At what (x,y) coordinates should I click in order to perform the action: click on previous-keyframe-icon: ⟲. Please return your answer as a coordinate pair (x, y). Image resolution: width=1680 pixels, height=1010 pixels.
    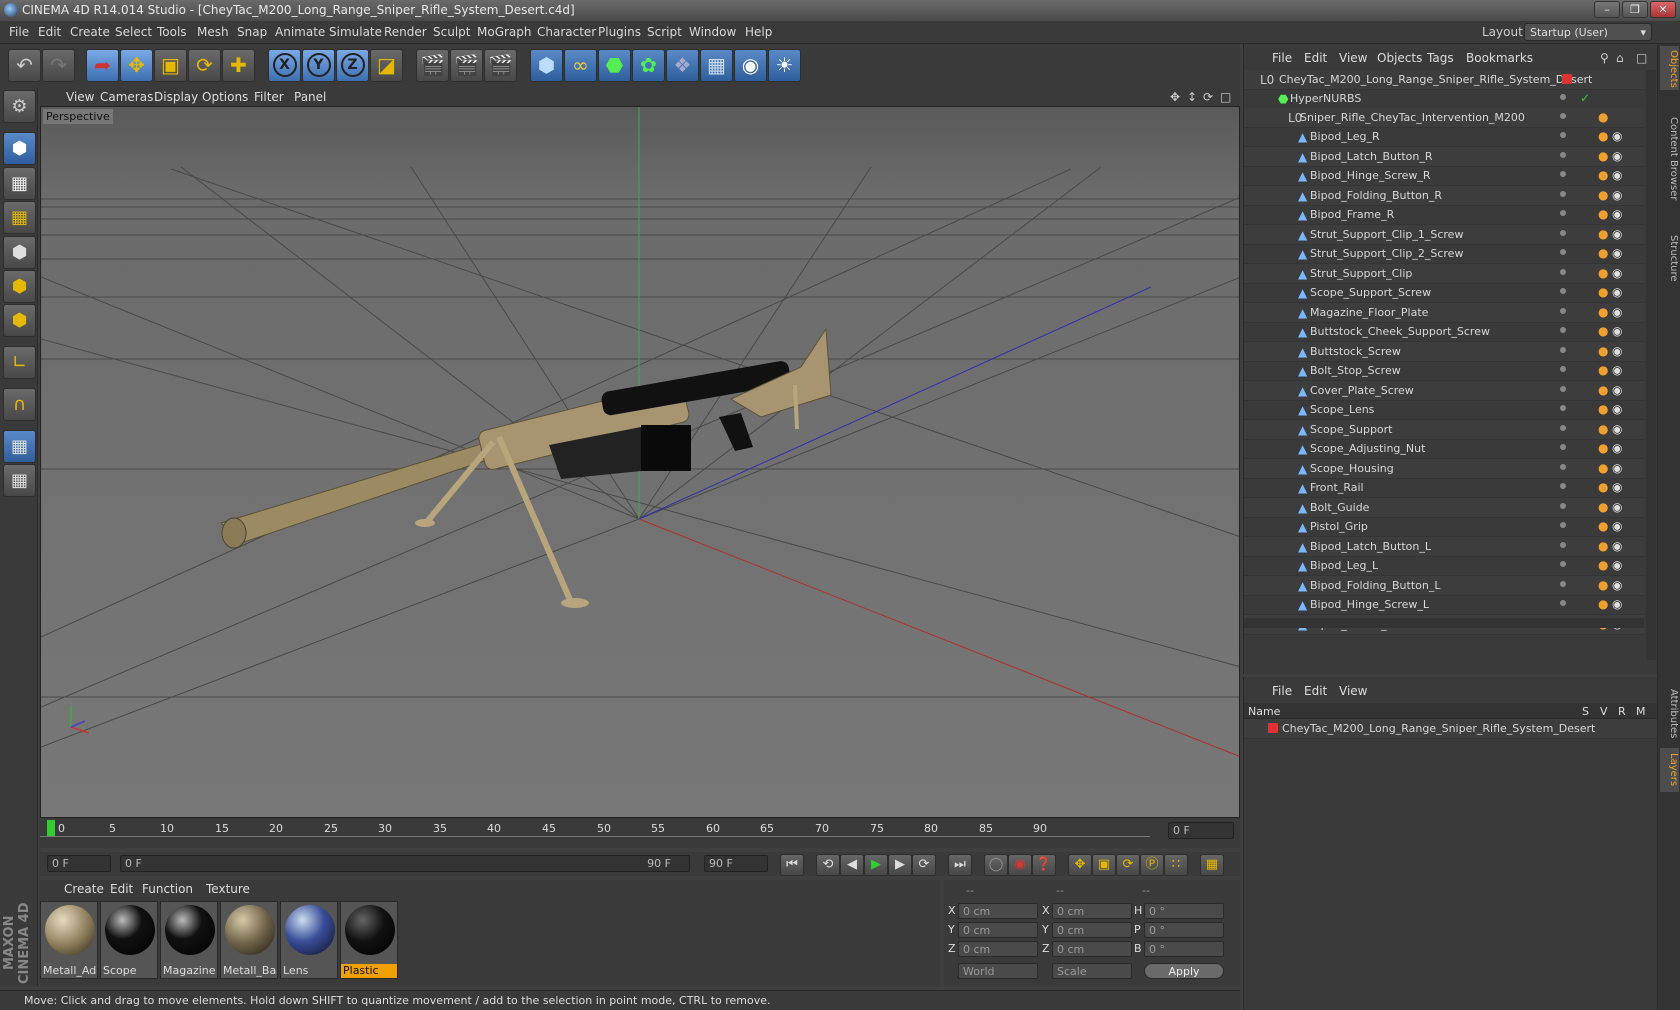
    Looking at the image, I should click on (828, 865).